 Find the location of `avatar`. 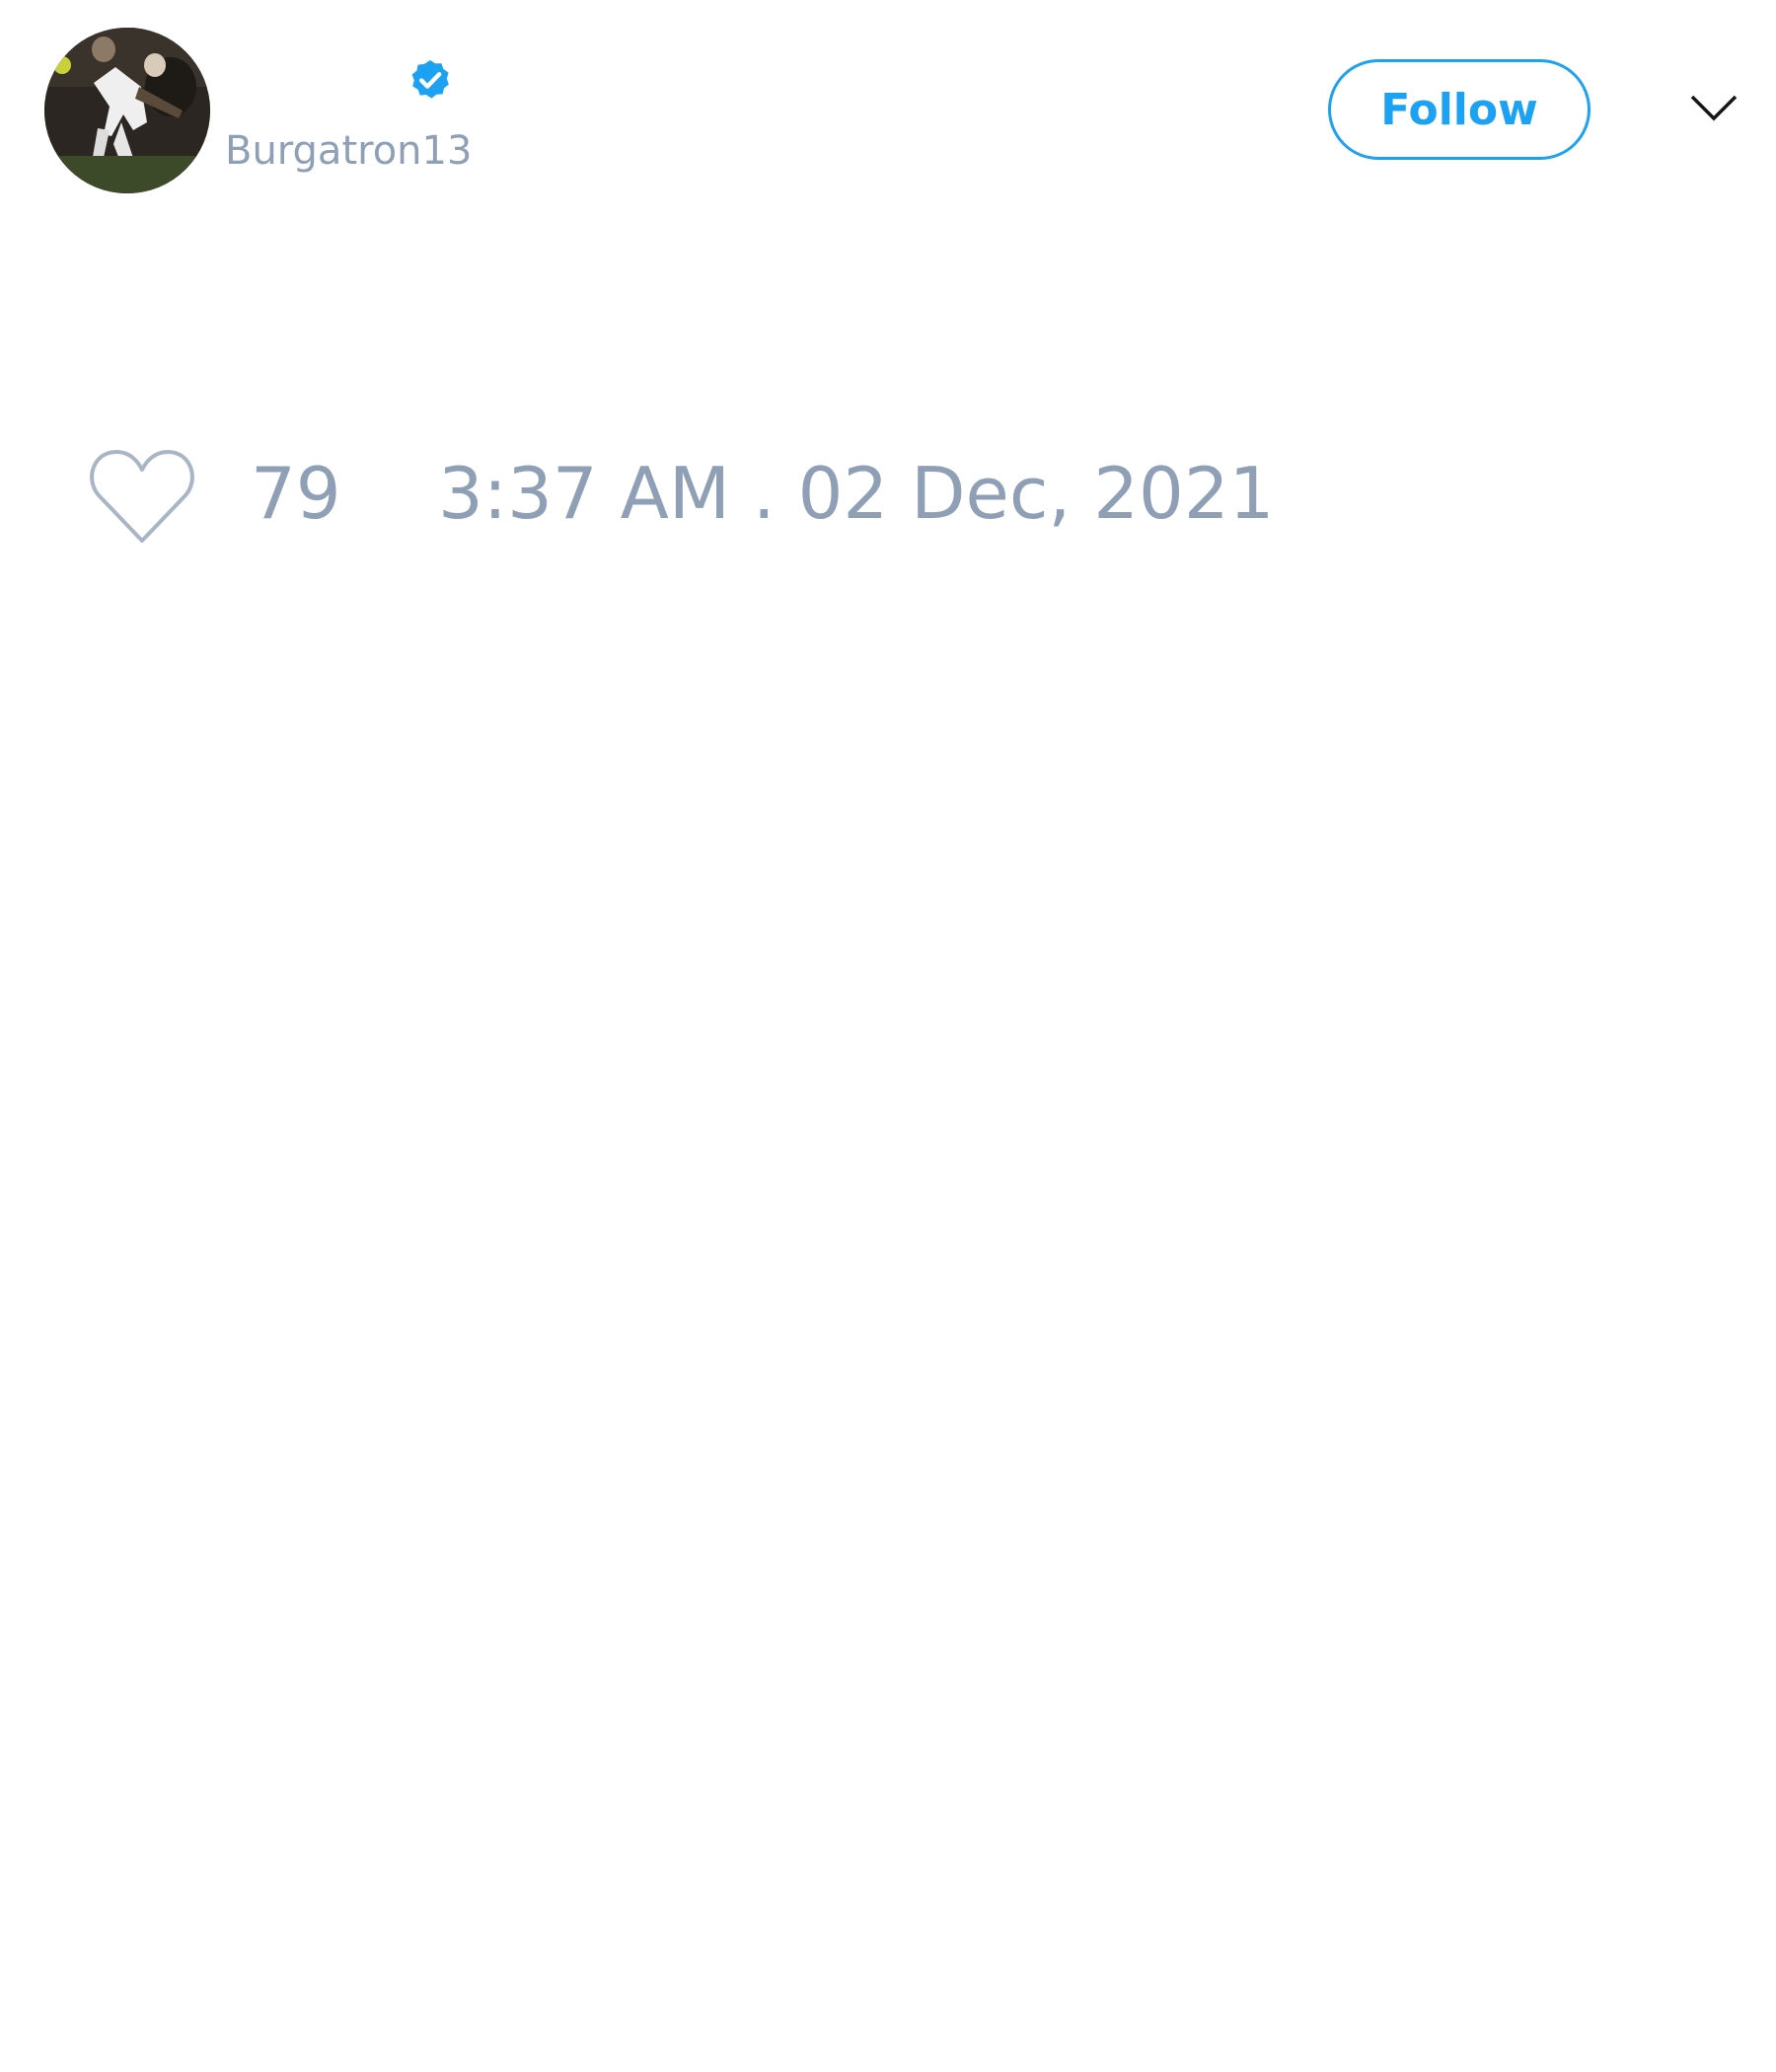

avatar is located at coordinates (127, 111).